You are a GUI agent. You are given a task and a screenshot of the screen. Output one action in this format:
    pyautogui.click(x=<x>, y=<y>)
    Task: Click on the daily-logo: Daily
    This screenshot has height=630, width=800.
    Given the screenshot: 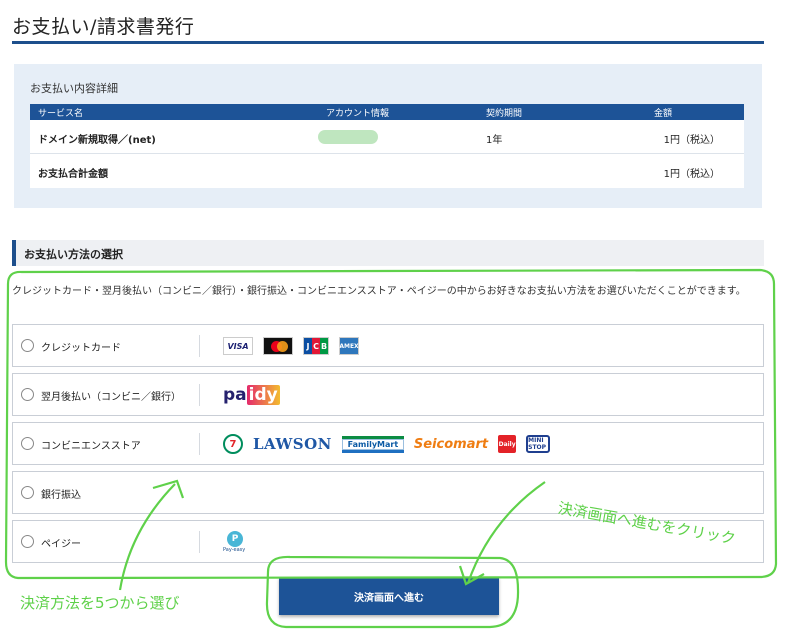 What is the action you would take?
    pyautogui.click(x=507, y=444)
    